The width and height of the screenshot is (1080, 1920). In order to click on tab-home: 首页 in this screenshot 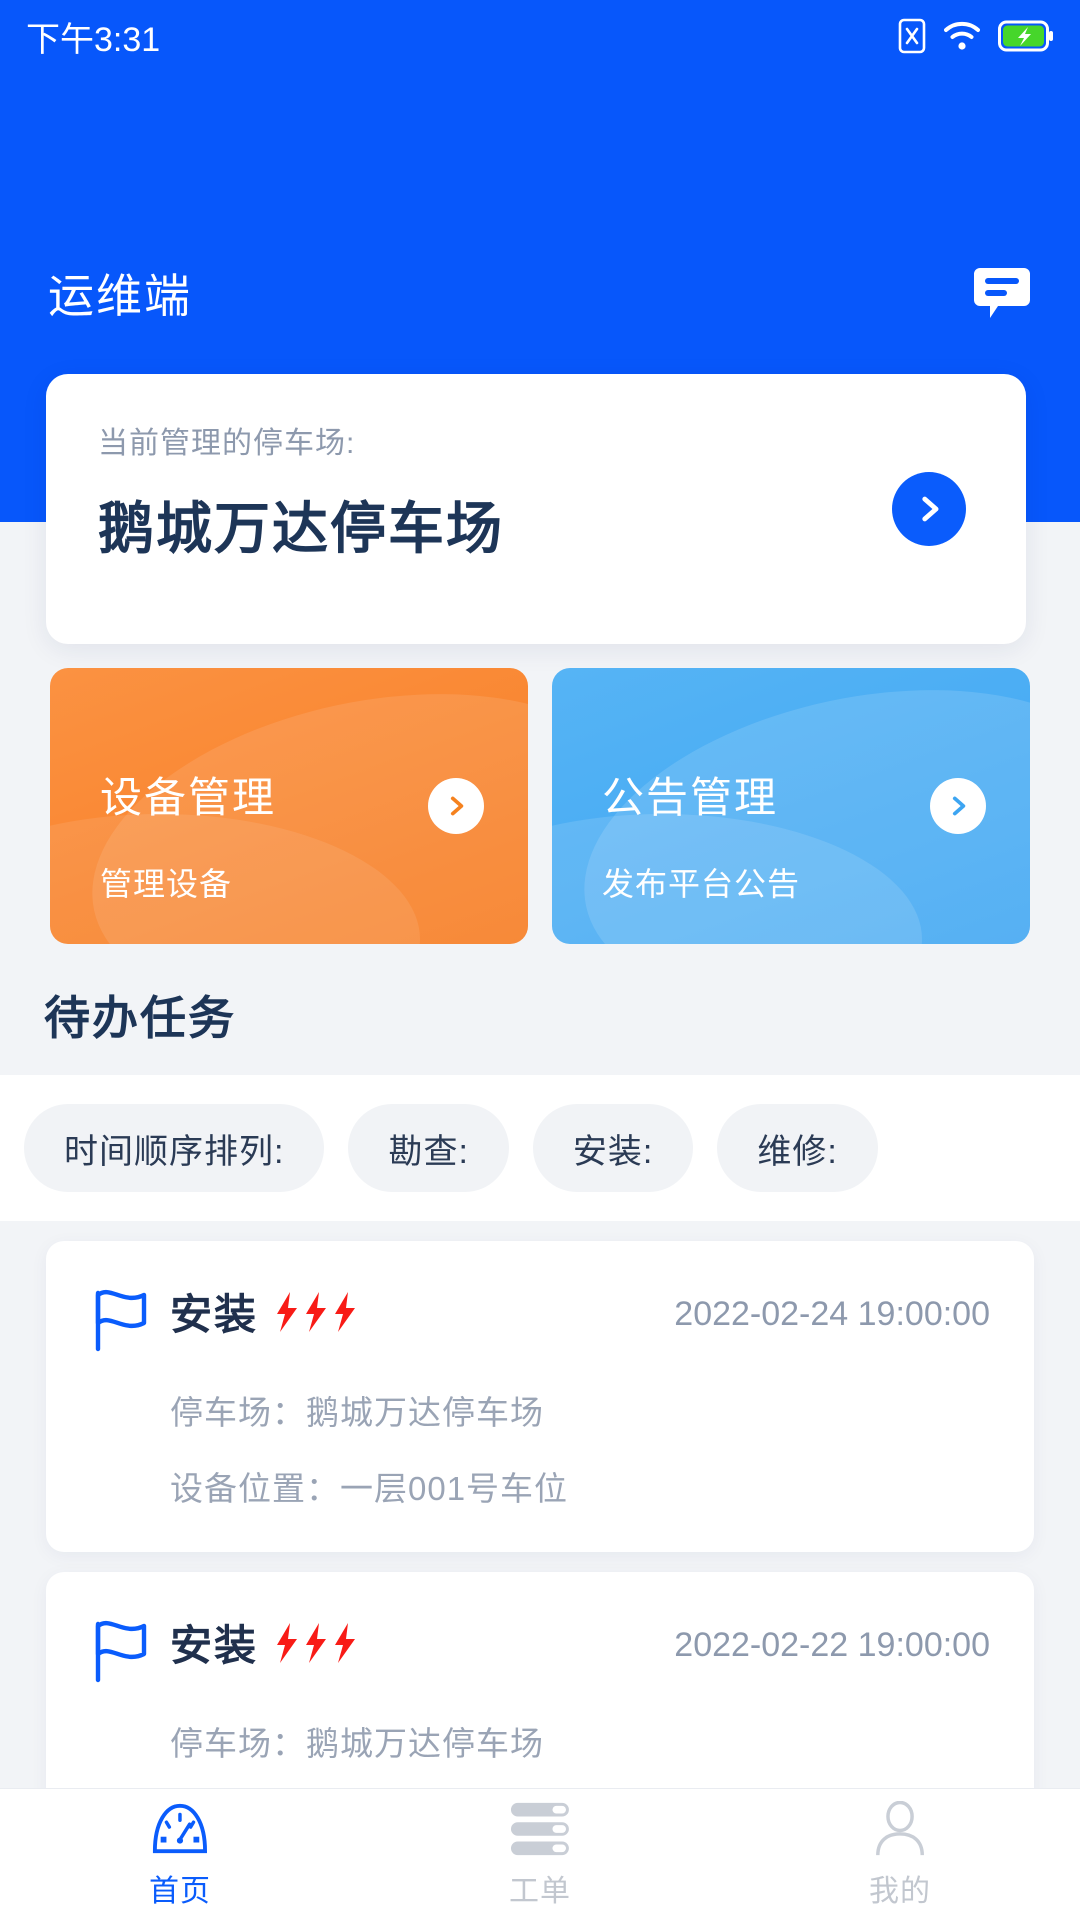, I will do `click(180, 1854)`.